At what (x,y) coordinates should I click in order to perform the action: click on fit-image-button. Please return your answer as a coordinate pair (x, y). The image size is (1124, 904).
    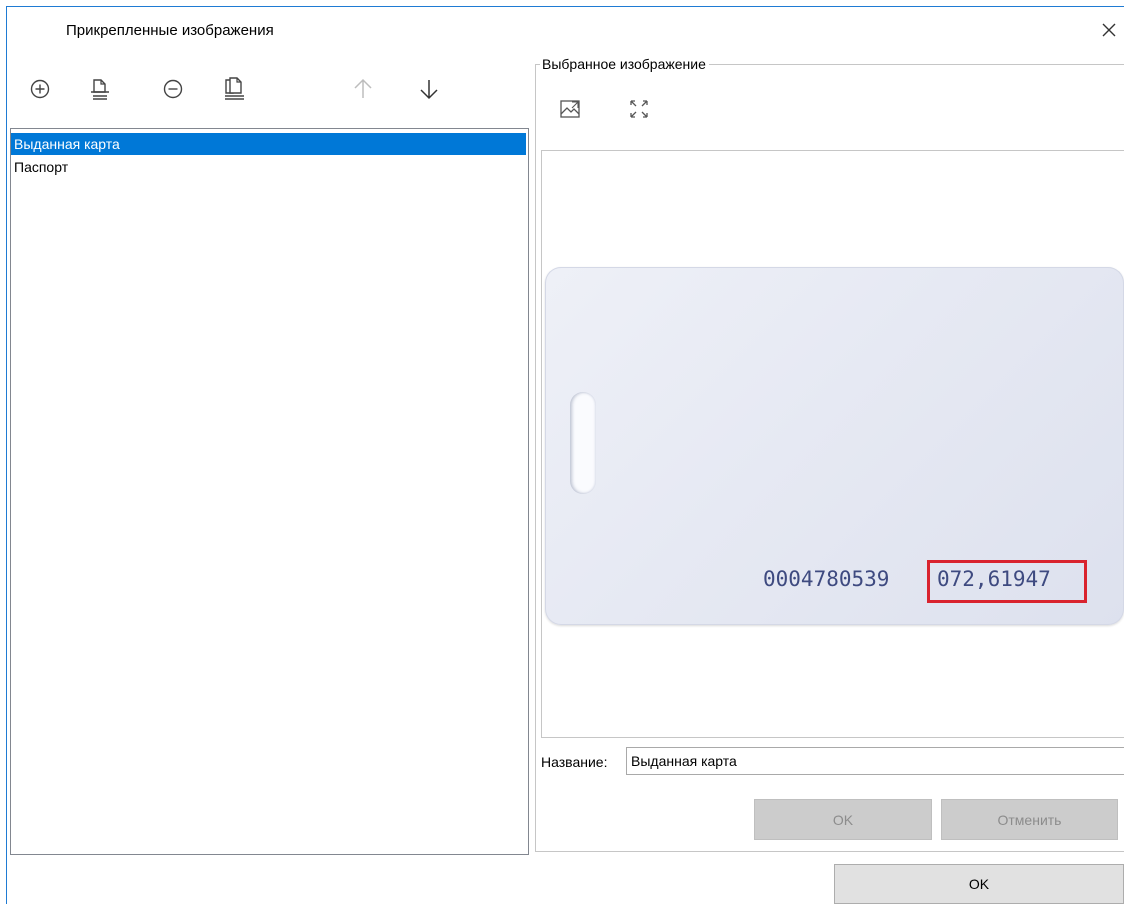
    Looking at the image, I should click on (570, 109).